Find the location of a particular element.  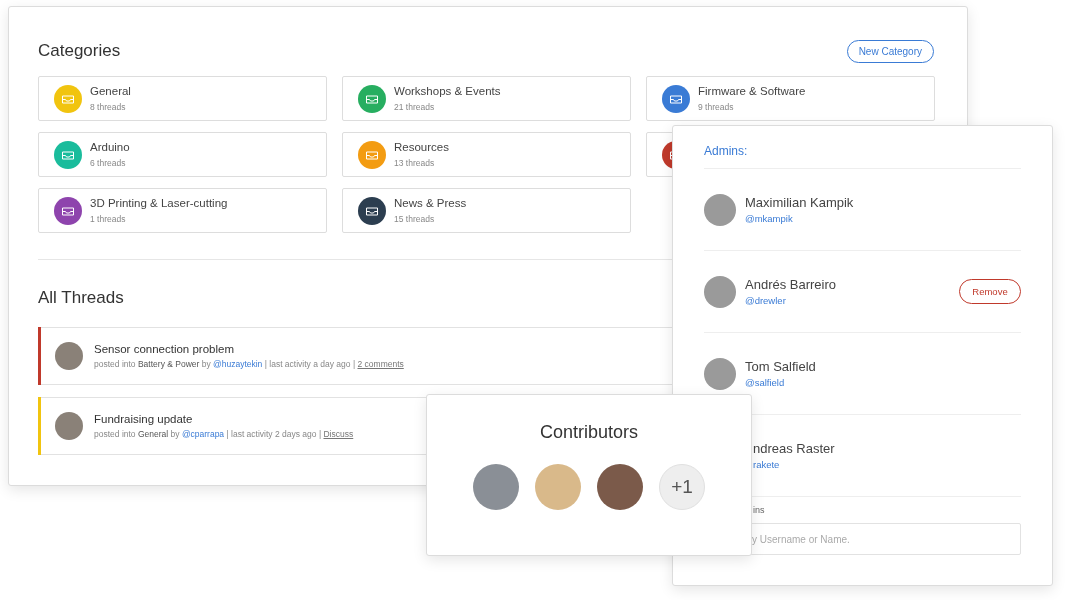

category-name: 3D Printing & Laser-cutting is located at coordinates (159, 203).